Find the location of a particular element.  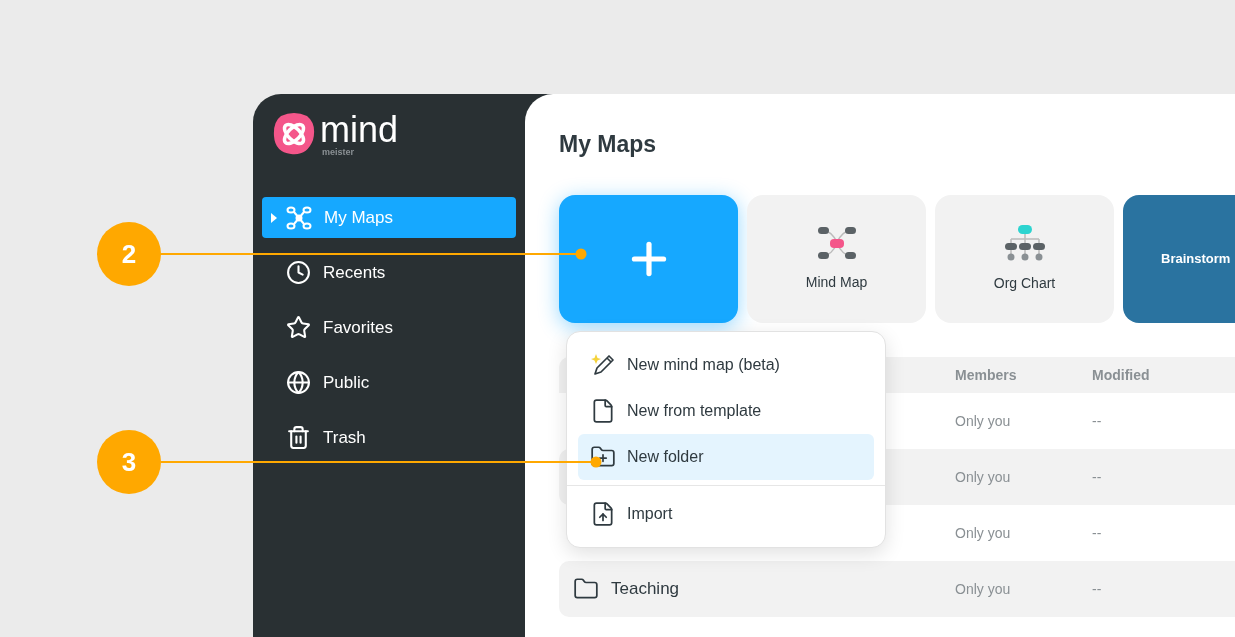

logo-subtitle: meister is located at coordinates (338, 152).